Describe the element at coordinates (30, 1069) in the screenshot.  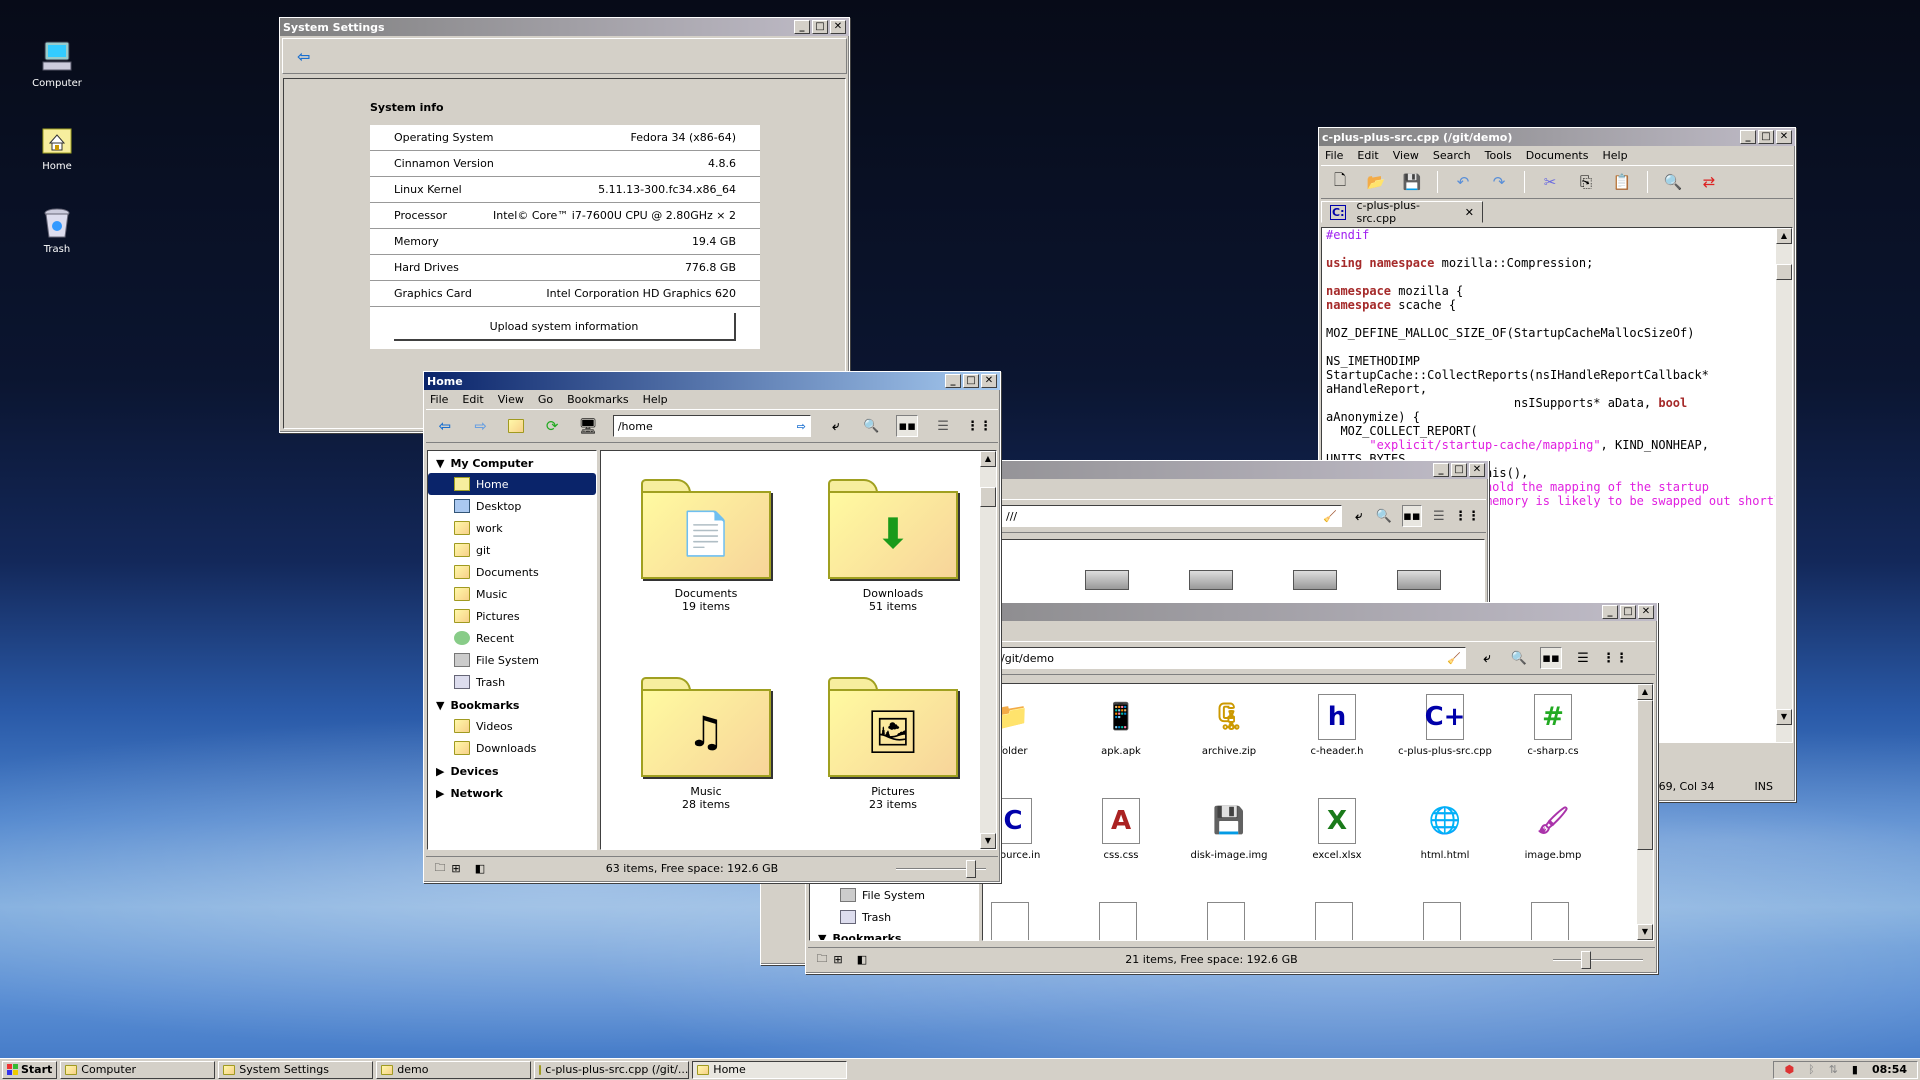
I see `start-button: Start` at that location.